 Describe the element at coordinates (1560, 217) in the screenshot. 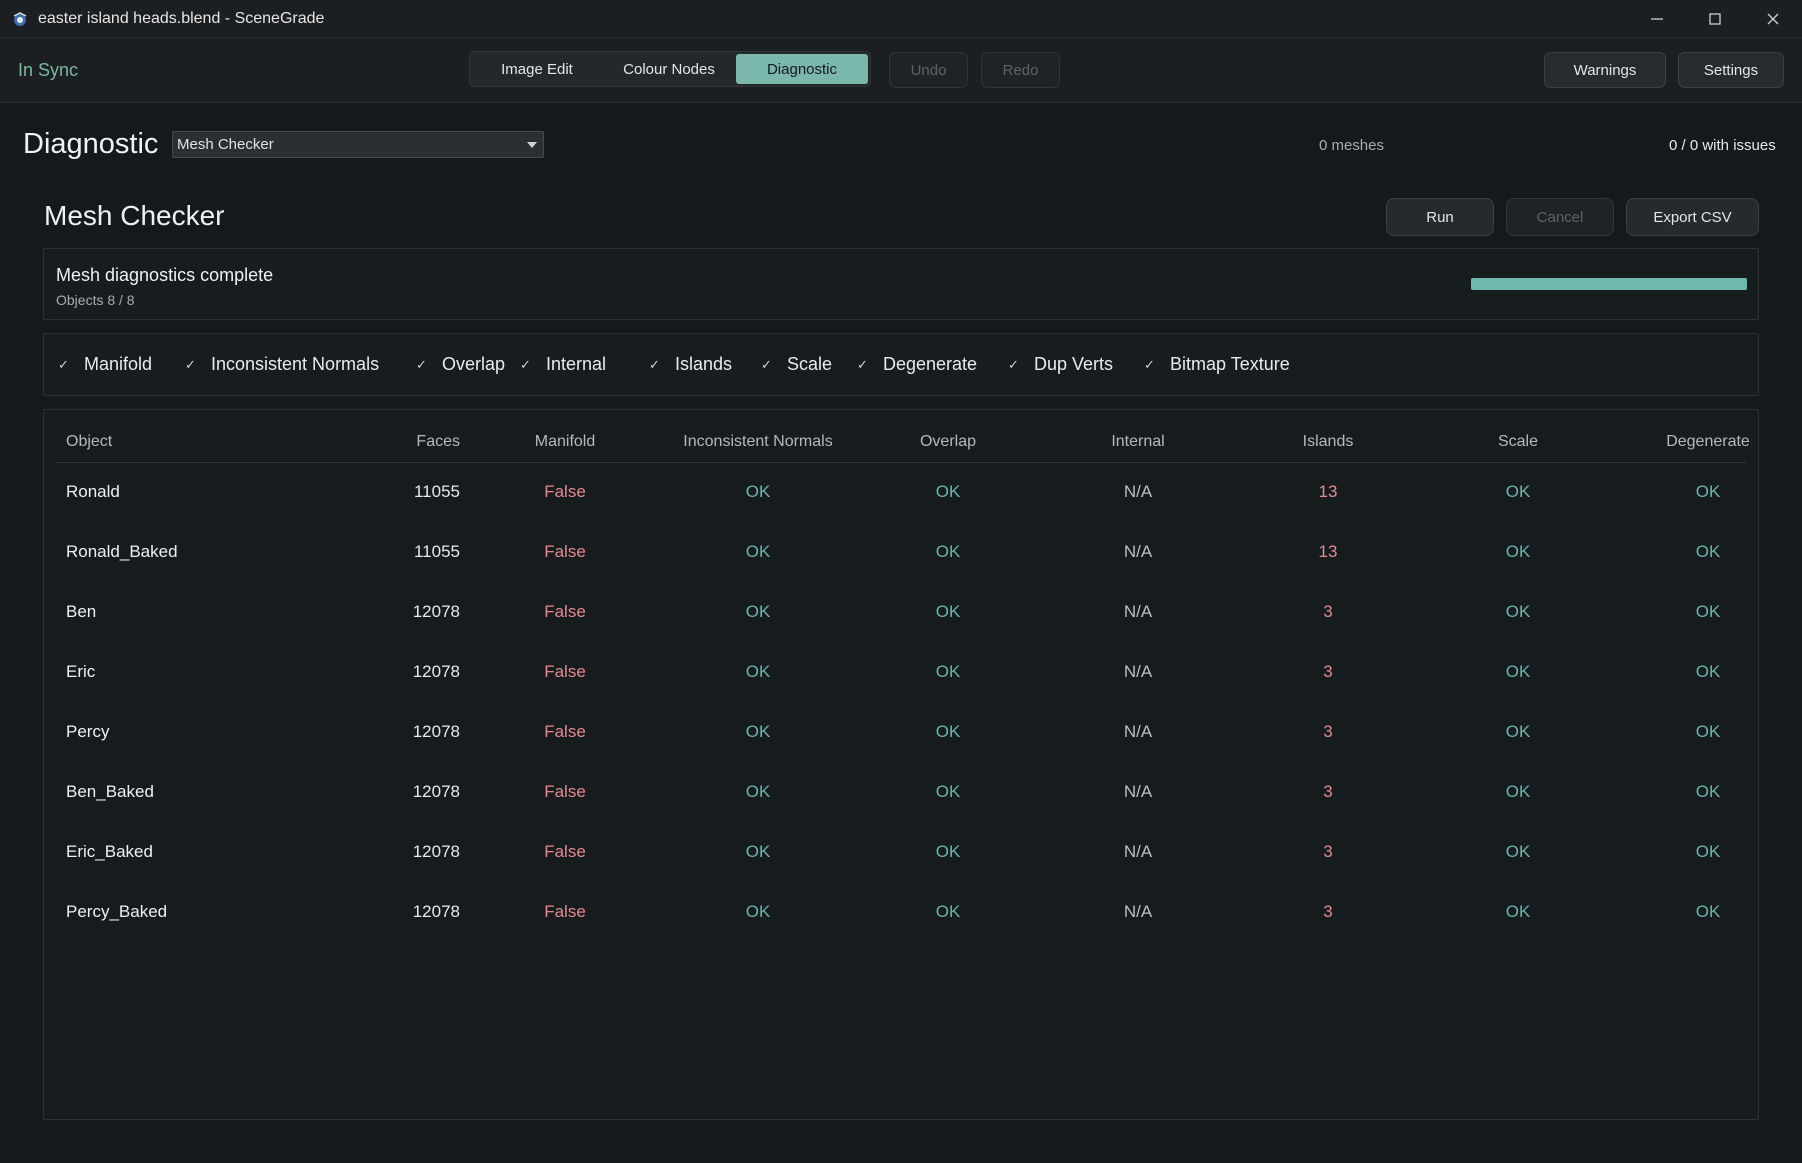

I see `cancel-button: Cancel` at that location.